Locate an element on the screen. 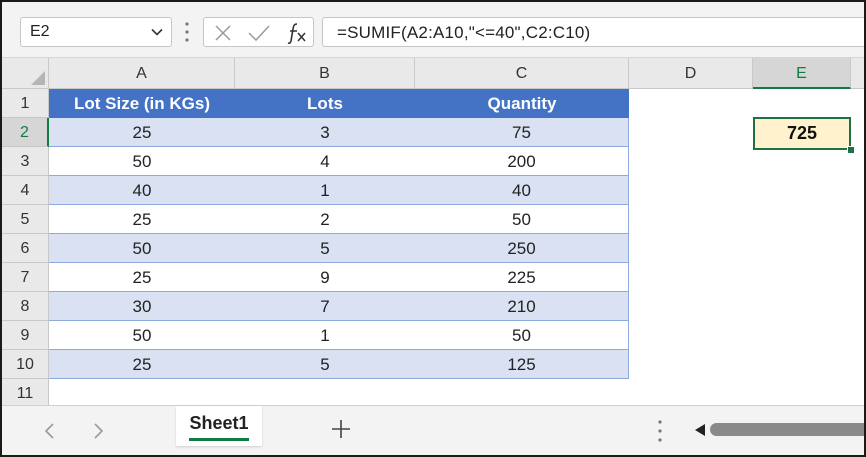 Image resolution: width=866 pixels, height=457 pixels. formula-input: =SUMIF(A2:A10,"<=40",C2:C10) is located at coordinates (593, 32).